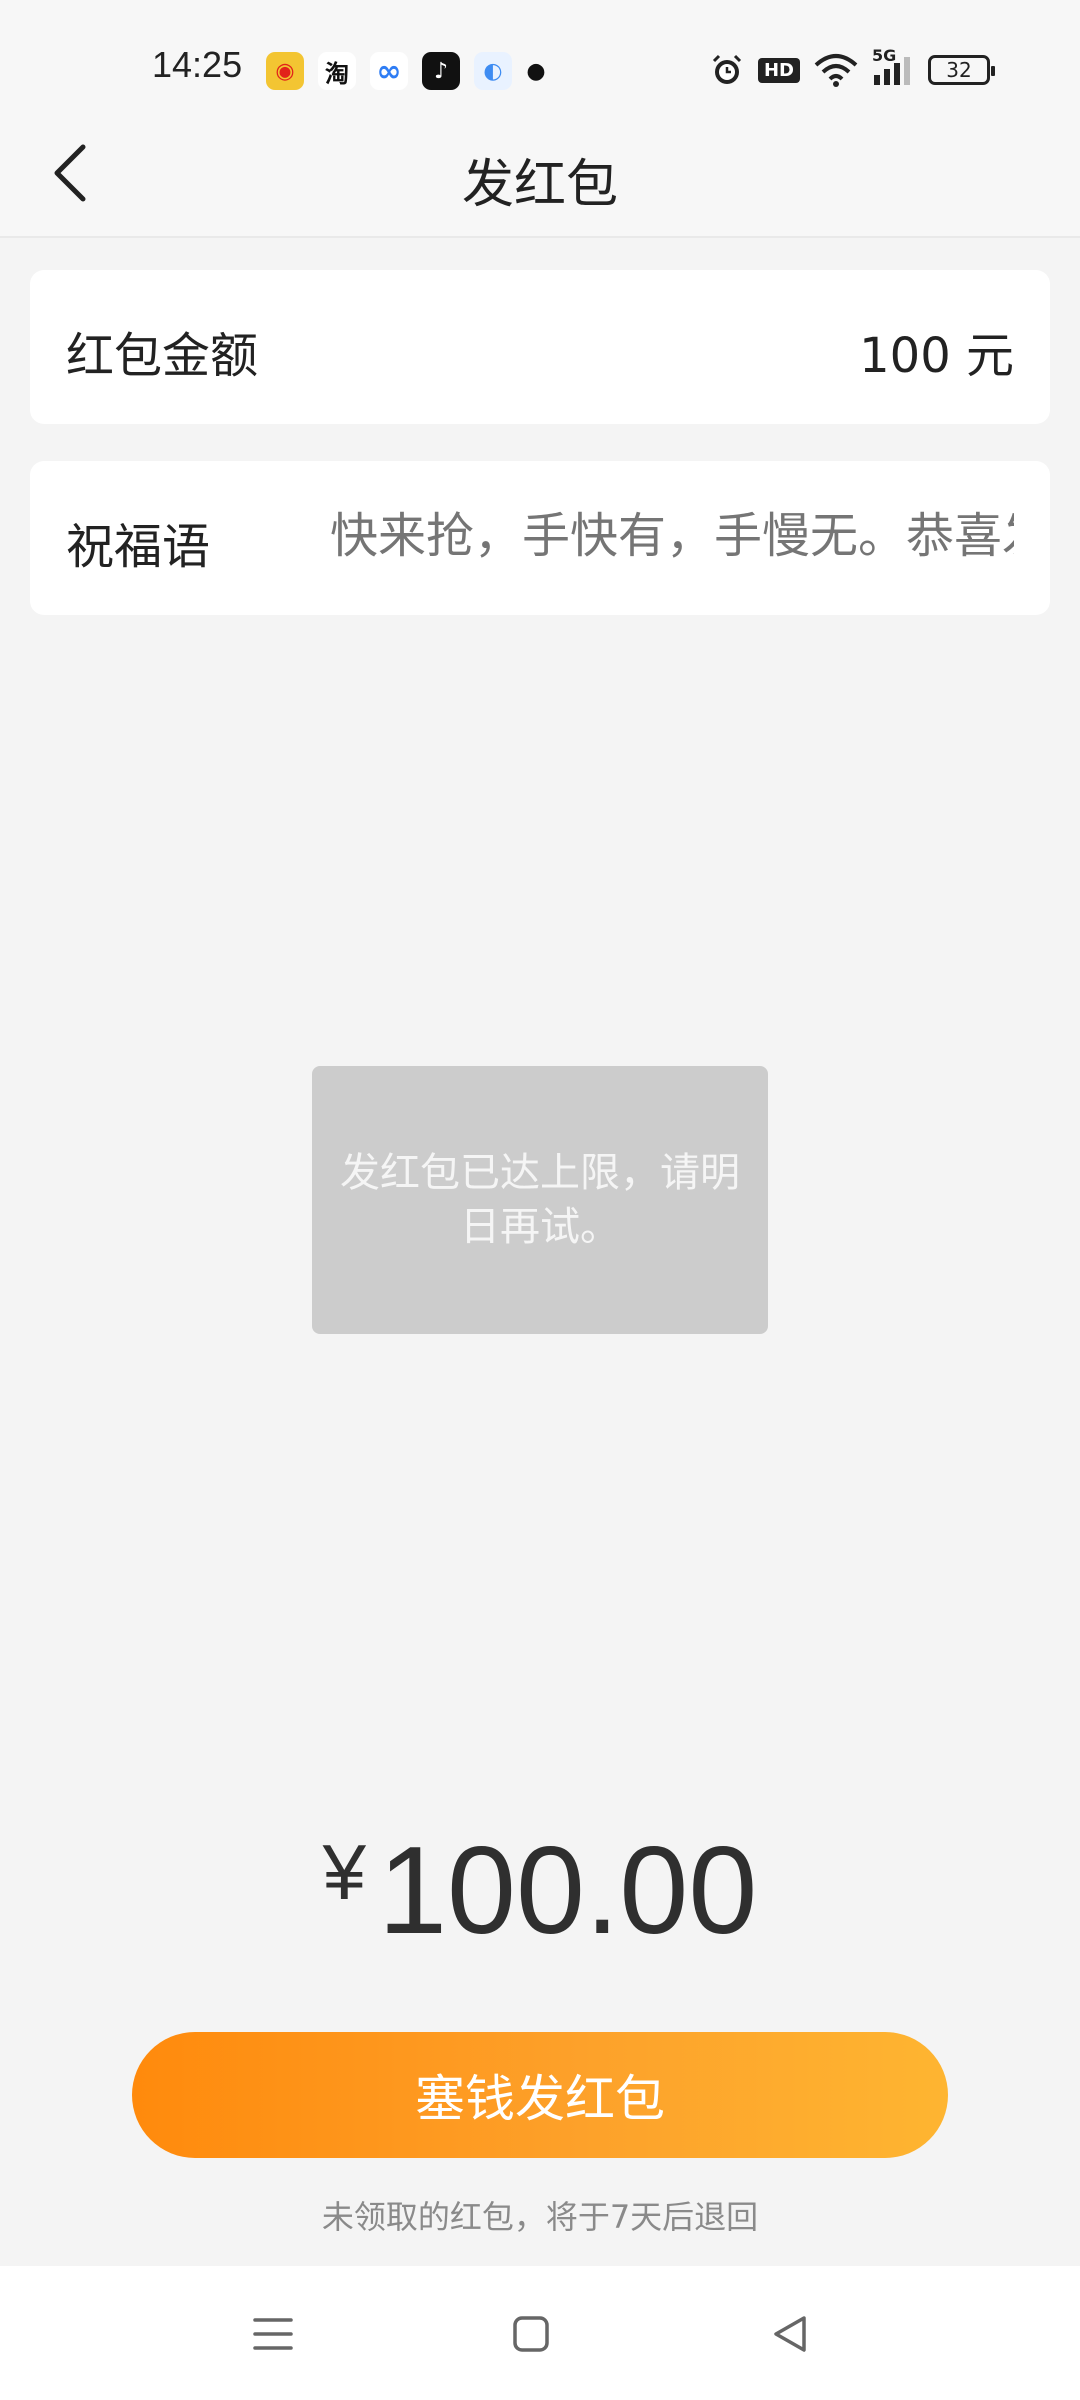  Describe the element at coordinates (344, 1872) in the screenshot. I see `currency-symbol: ¥` at that location.